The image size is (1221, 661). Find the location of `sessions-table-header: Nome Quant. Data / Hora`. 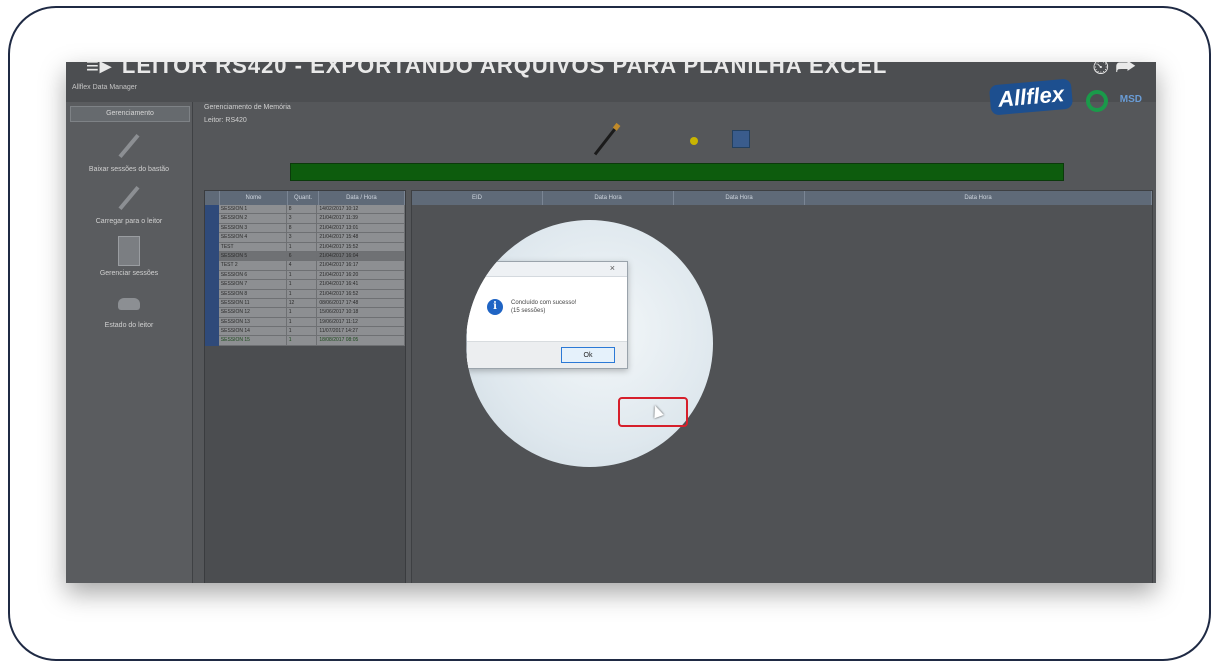

sessions-table-header: Nome Quant. Data / Hora is located at coordinates (305, 198).